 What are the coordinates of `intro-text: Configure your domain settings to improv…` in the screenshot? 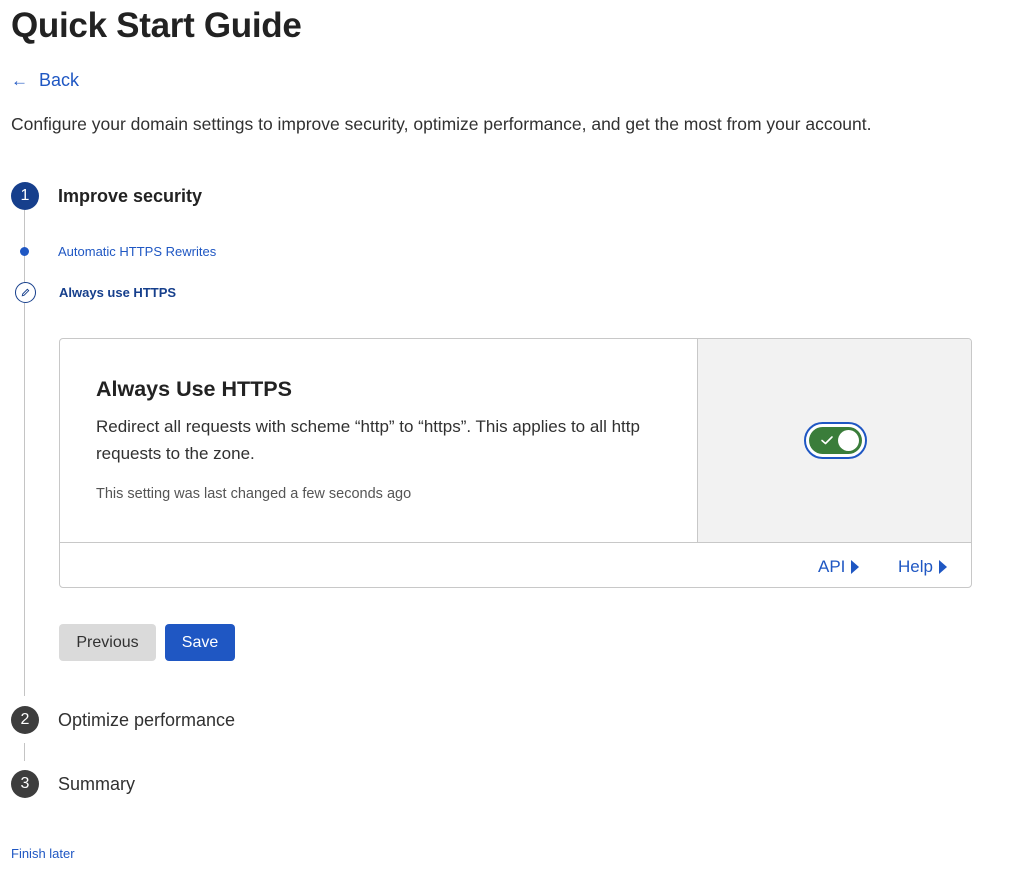 It's located at (441, 124).